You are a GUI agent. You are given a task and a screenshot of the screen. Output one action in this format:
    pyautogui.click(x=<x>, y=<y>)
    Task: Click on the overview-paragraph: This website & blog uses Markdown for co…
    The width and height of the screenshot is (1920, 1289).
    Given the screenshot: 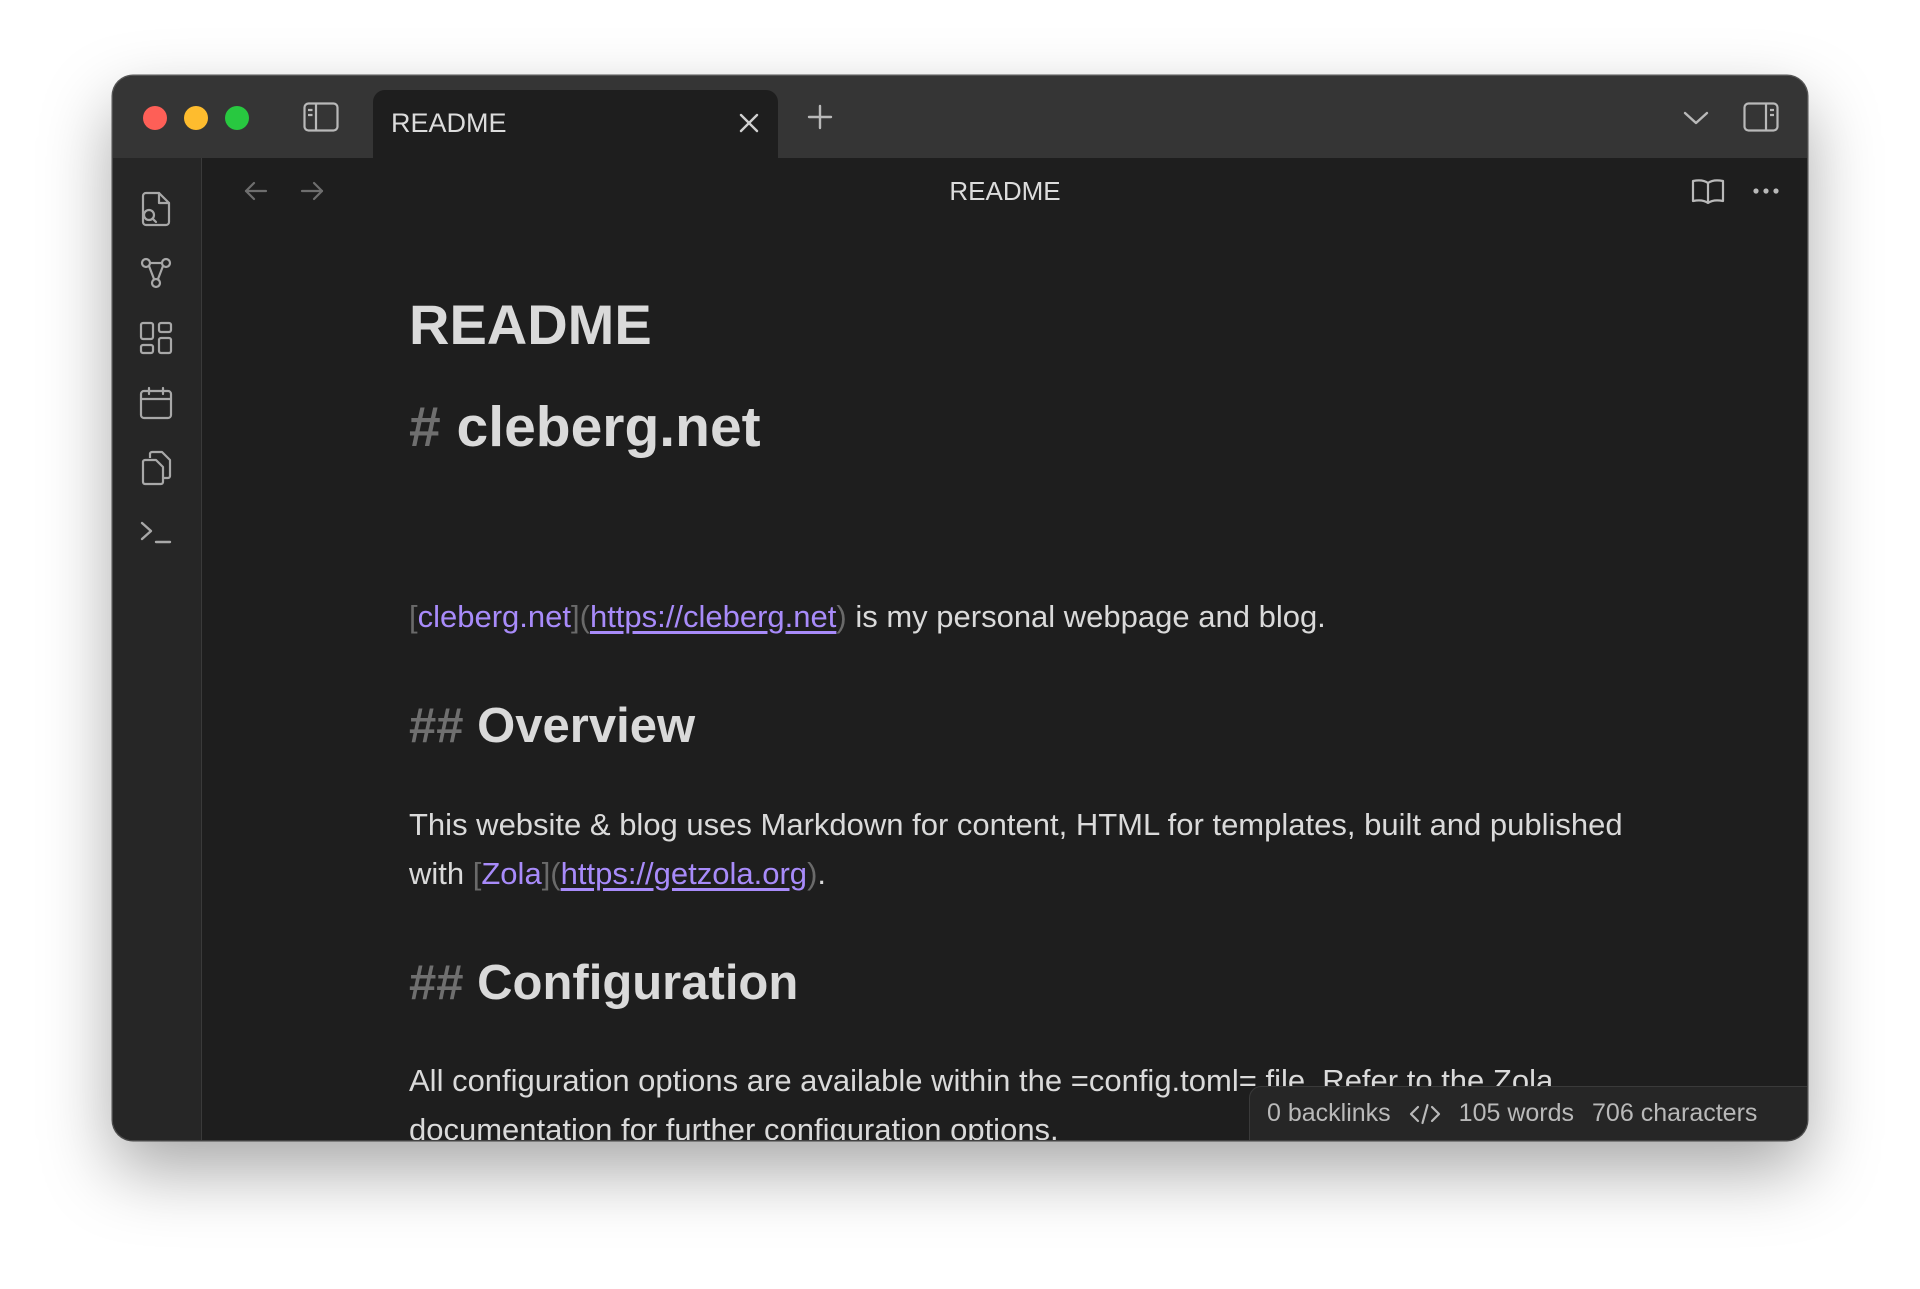 What is the action you would take?
    pyautogui.click(x=1019, y=849)
    